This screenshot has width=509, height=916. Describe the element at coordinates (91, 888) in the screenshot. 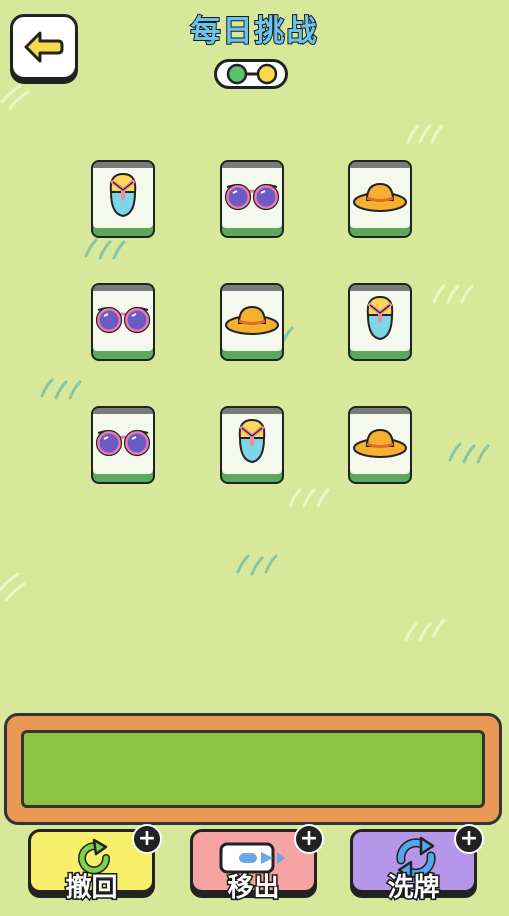

I see `undo-label: 撤回` at that location.